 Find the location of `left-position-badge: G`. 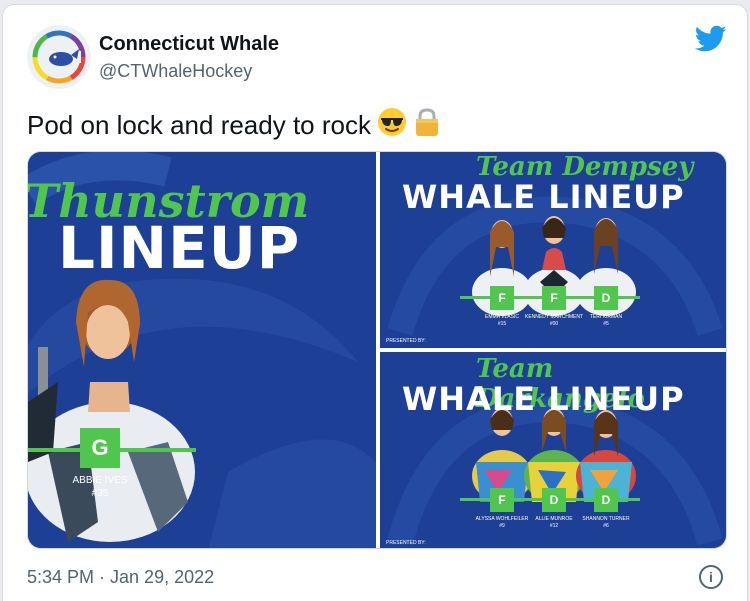

left-position-badge: G is located at coordinates (100, 448).